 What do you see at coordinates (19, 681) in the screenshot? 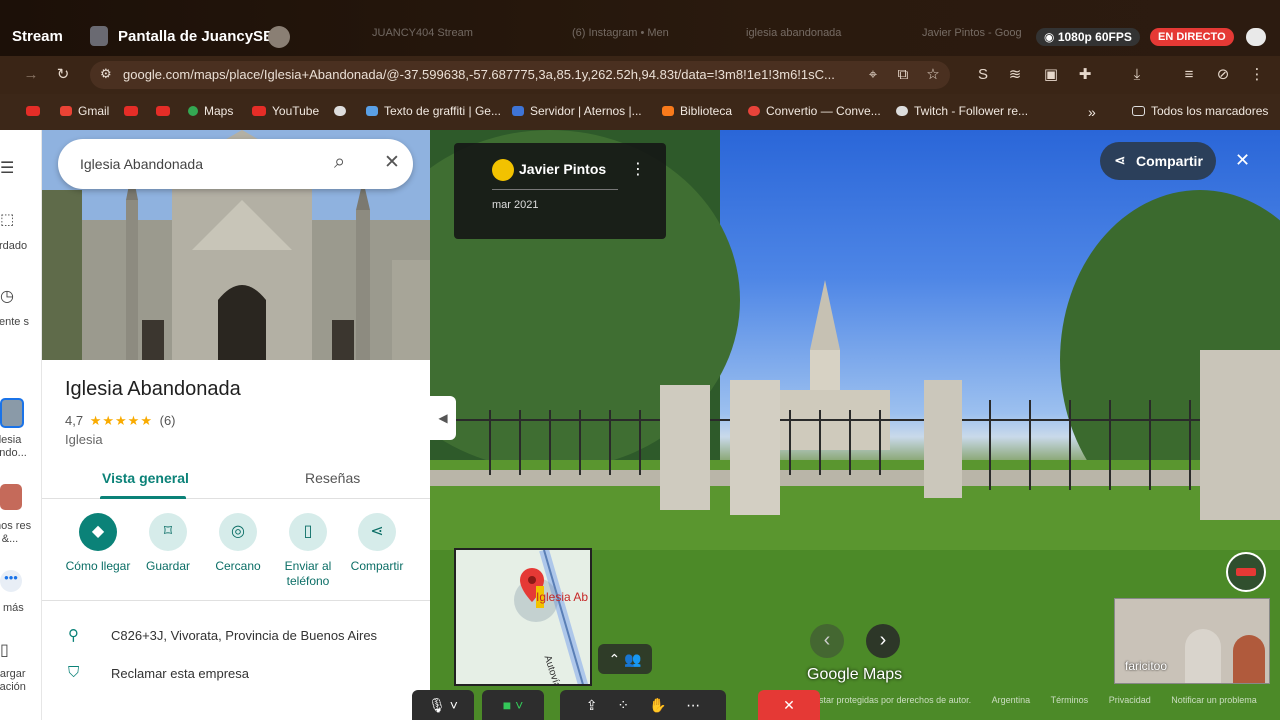
I see `rail-download-label: cargar cación` at bounding box center [19, 681].